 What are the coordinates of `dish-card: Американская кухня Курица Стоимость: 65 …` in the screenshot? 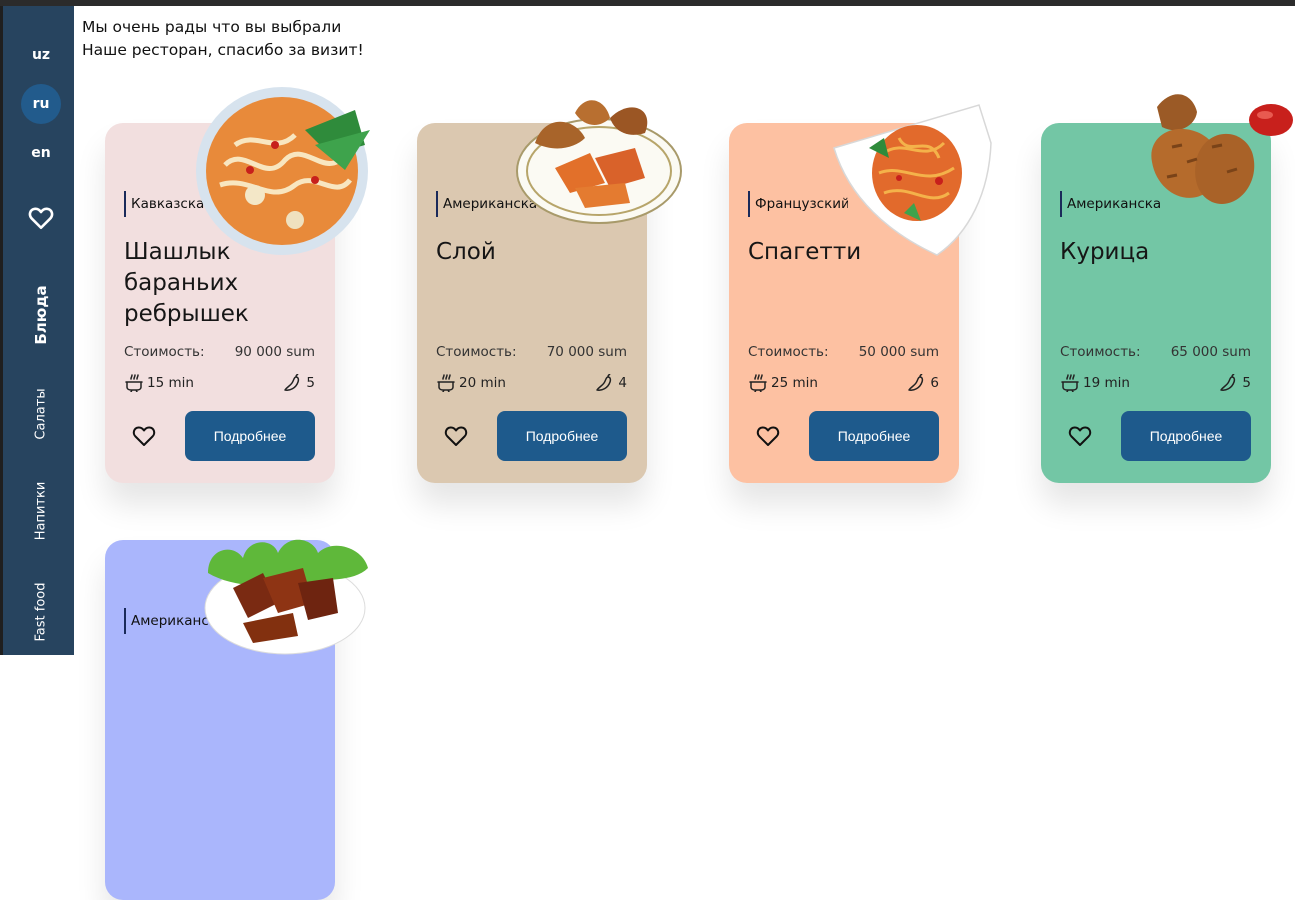 It's located at (1167, 288).